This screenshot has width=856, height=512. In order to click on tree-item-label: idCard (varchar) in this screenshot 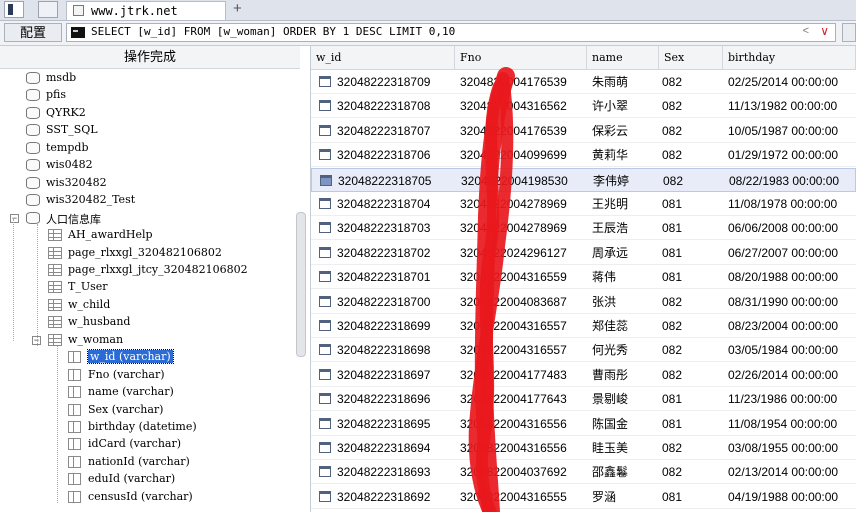, I will do `click(135, 444)`.